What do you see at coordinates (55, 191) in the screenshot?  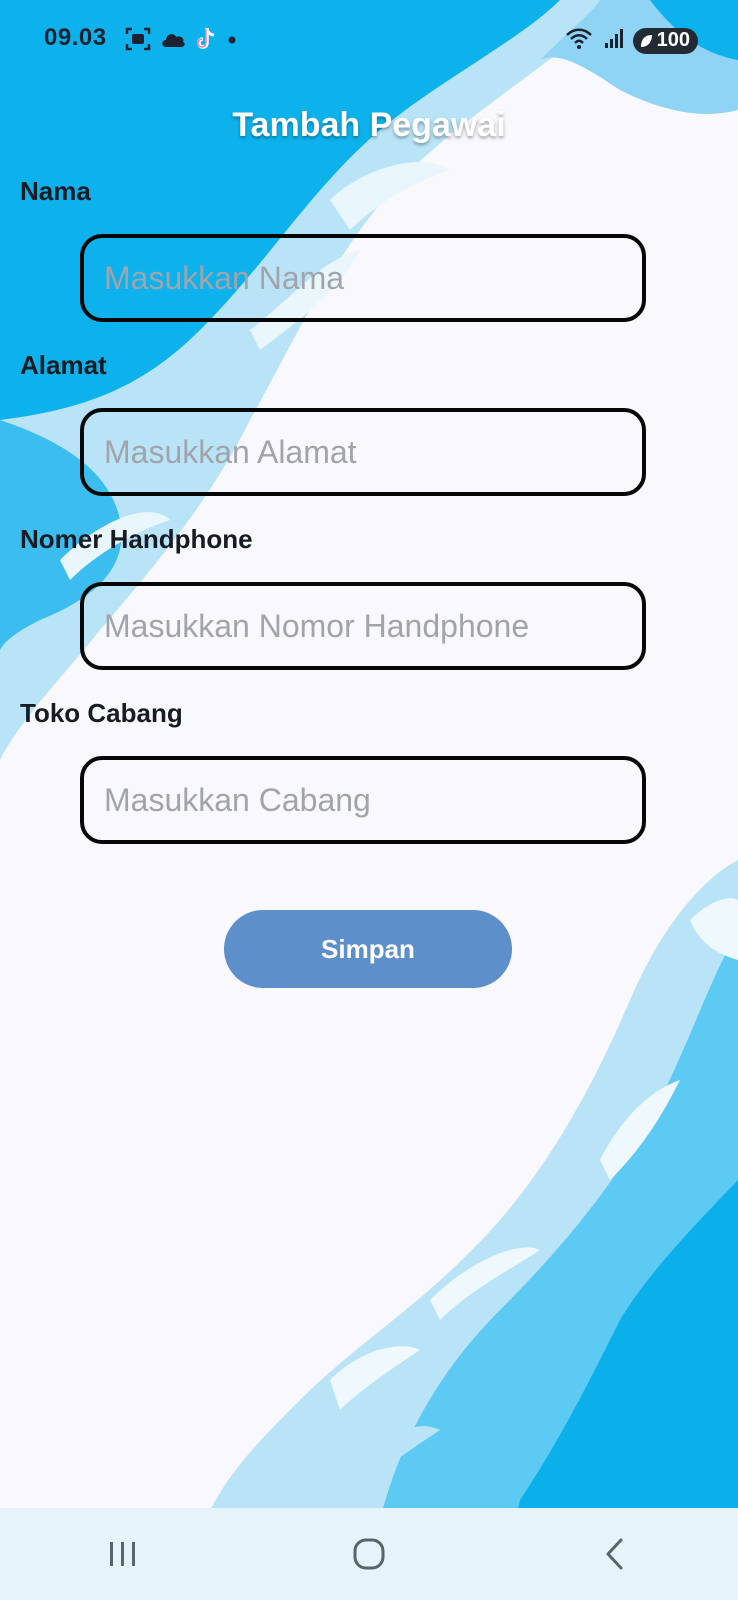 I see `nama-label: Nama` at bounding box center [55, 191].